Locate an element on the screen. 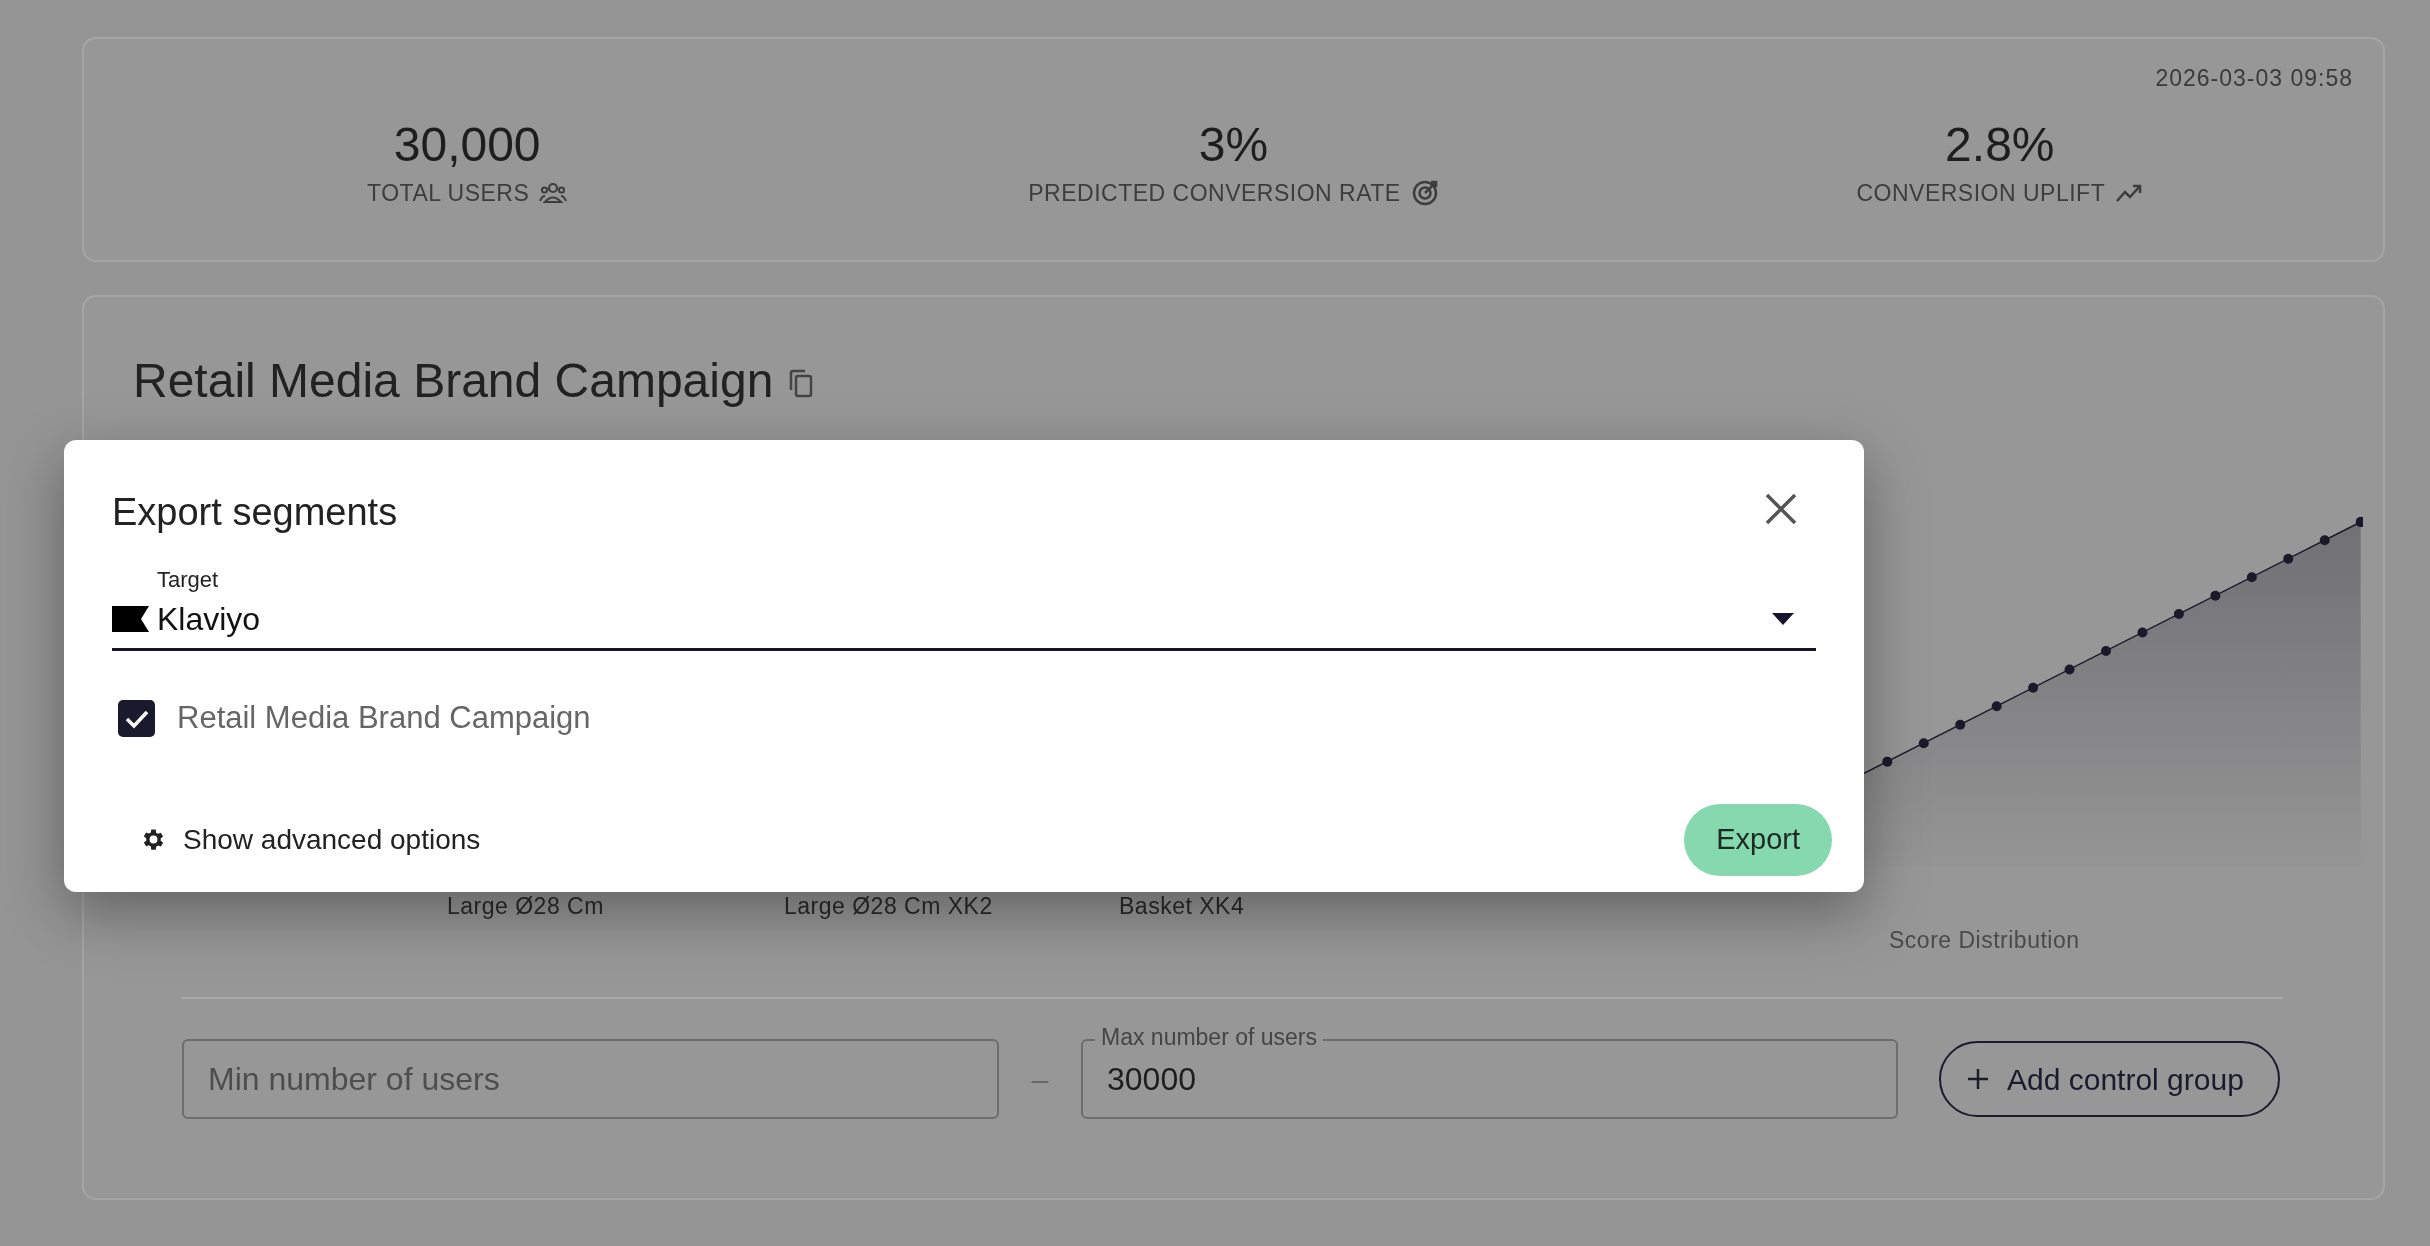 The image size is (2430, 1246). caret-icon is located at coordinates (1783, 619).